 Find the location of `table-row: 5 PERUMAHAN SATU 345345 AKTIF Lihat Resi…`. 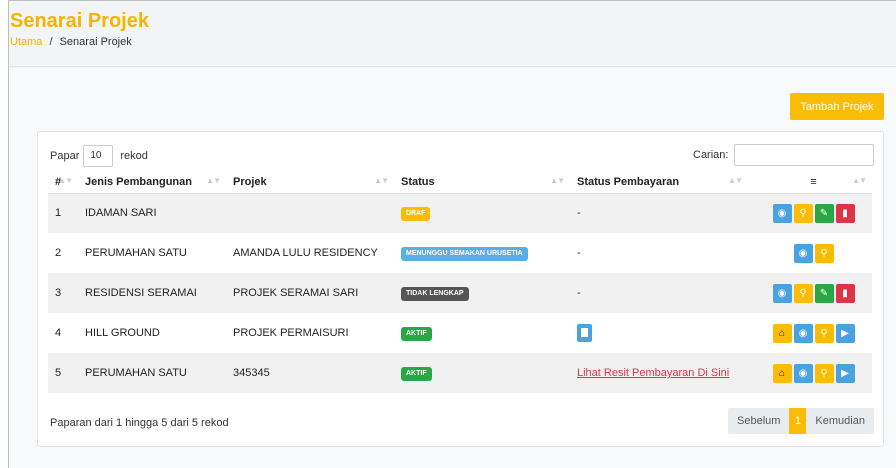

table-row: 5 PERUMAHAN SATU 345345 AKTIF Lihat Resi… is located at coordinates (460, 373).